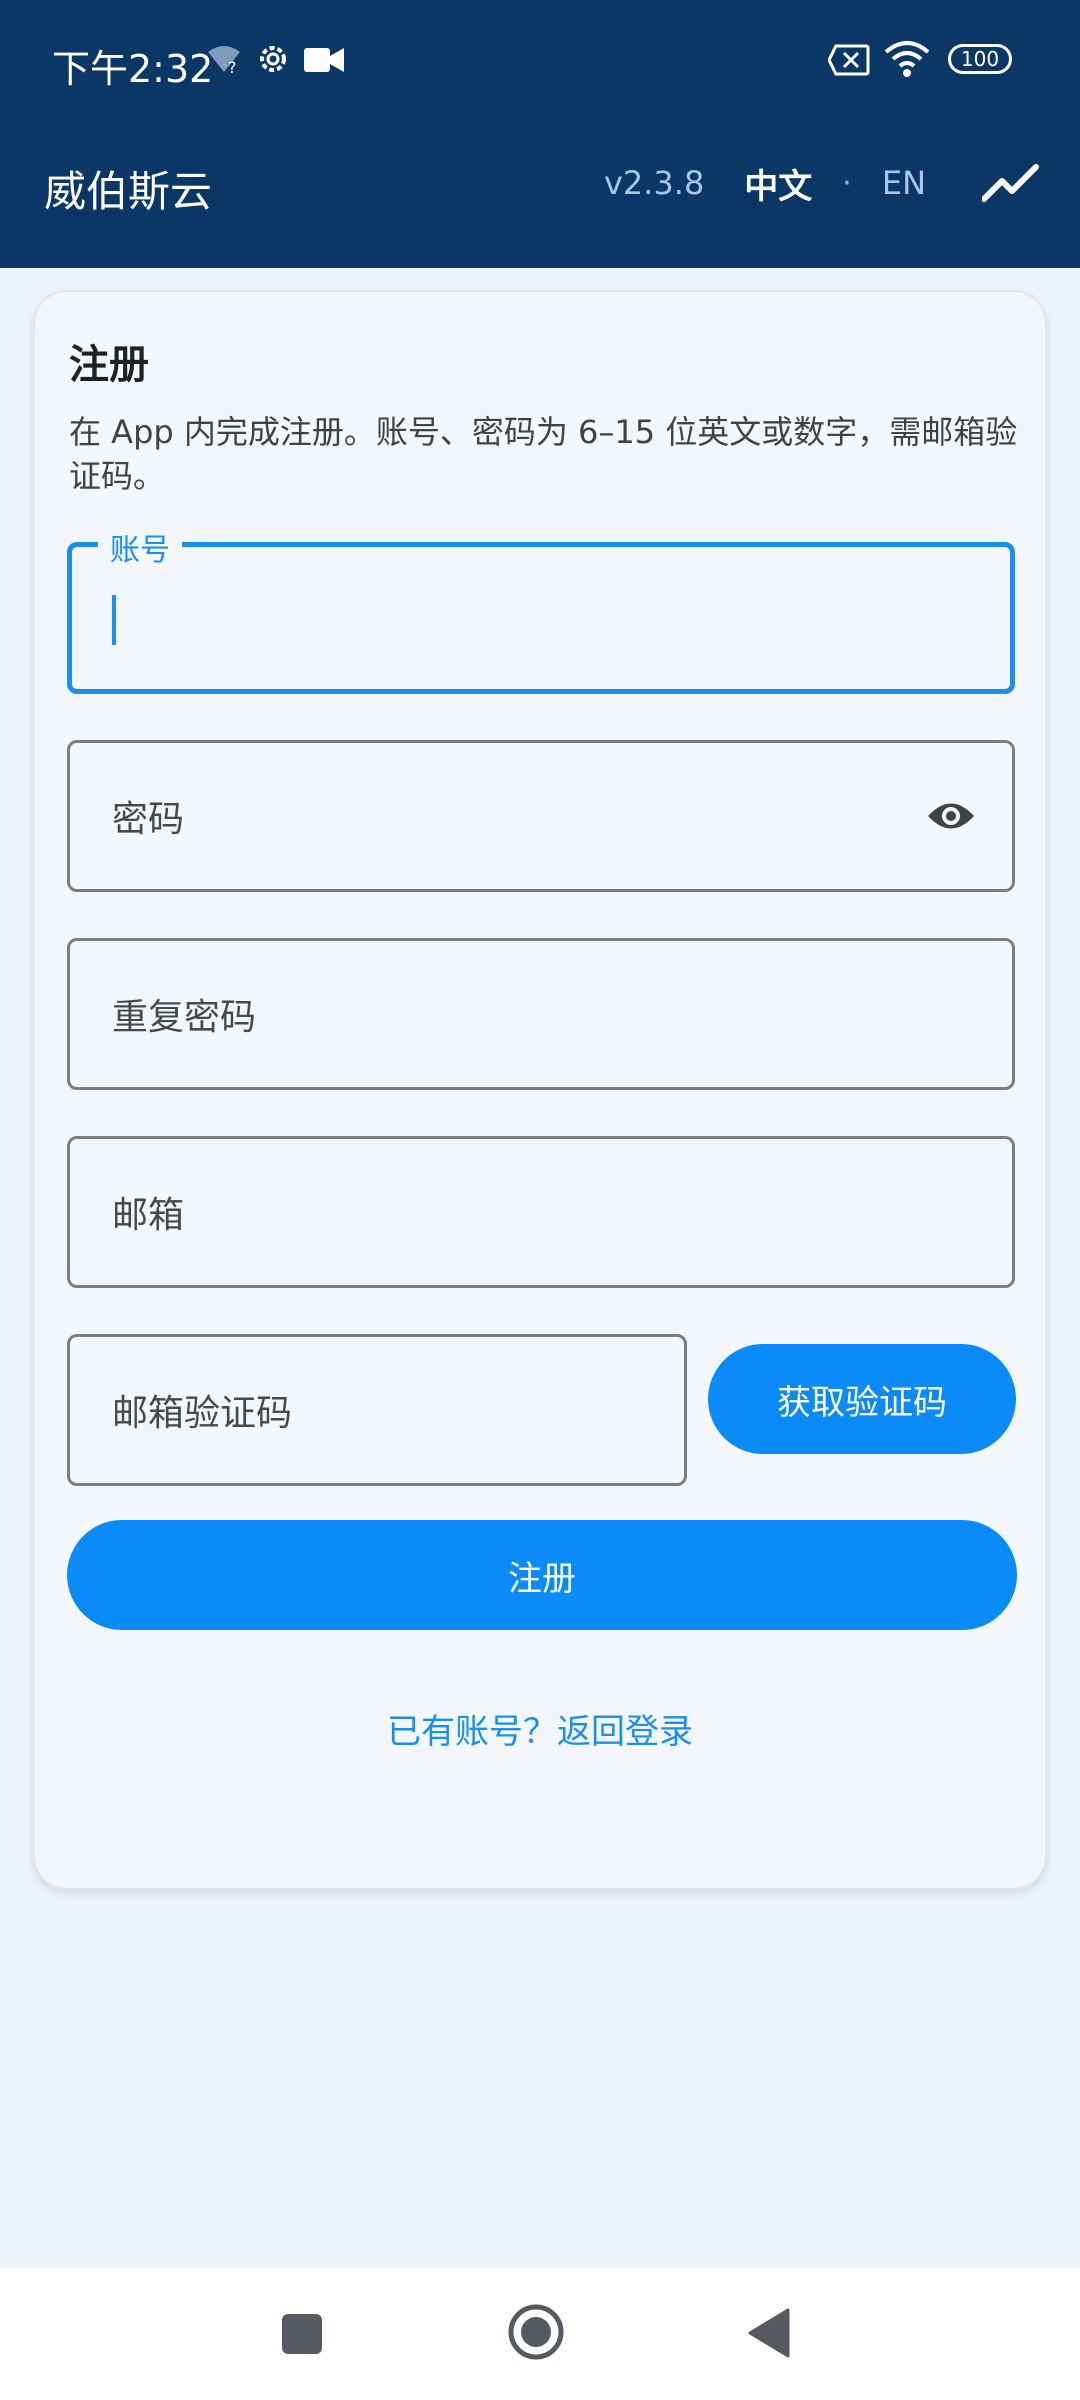 This screenshot has height=2400, width=1080. I want to click on email-code-field: 邮箱验证码, so click(377, 1410).